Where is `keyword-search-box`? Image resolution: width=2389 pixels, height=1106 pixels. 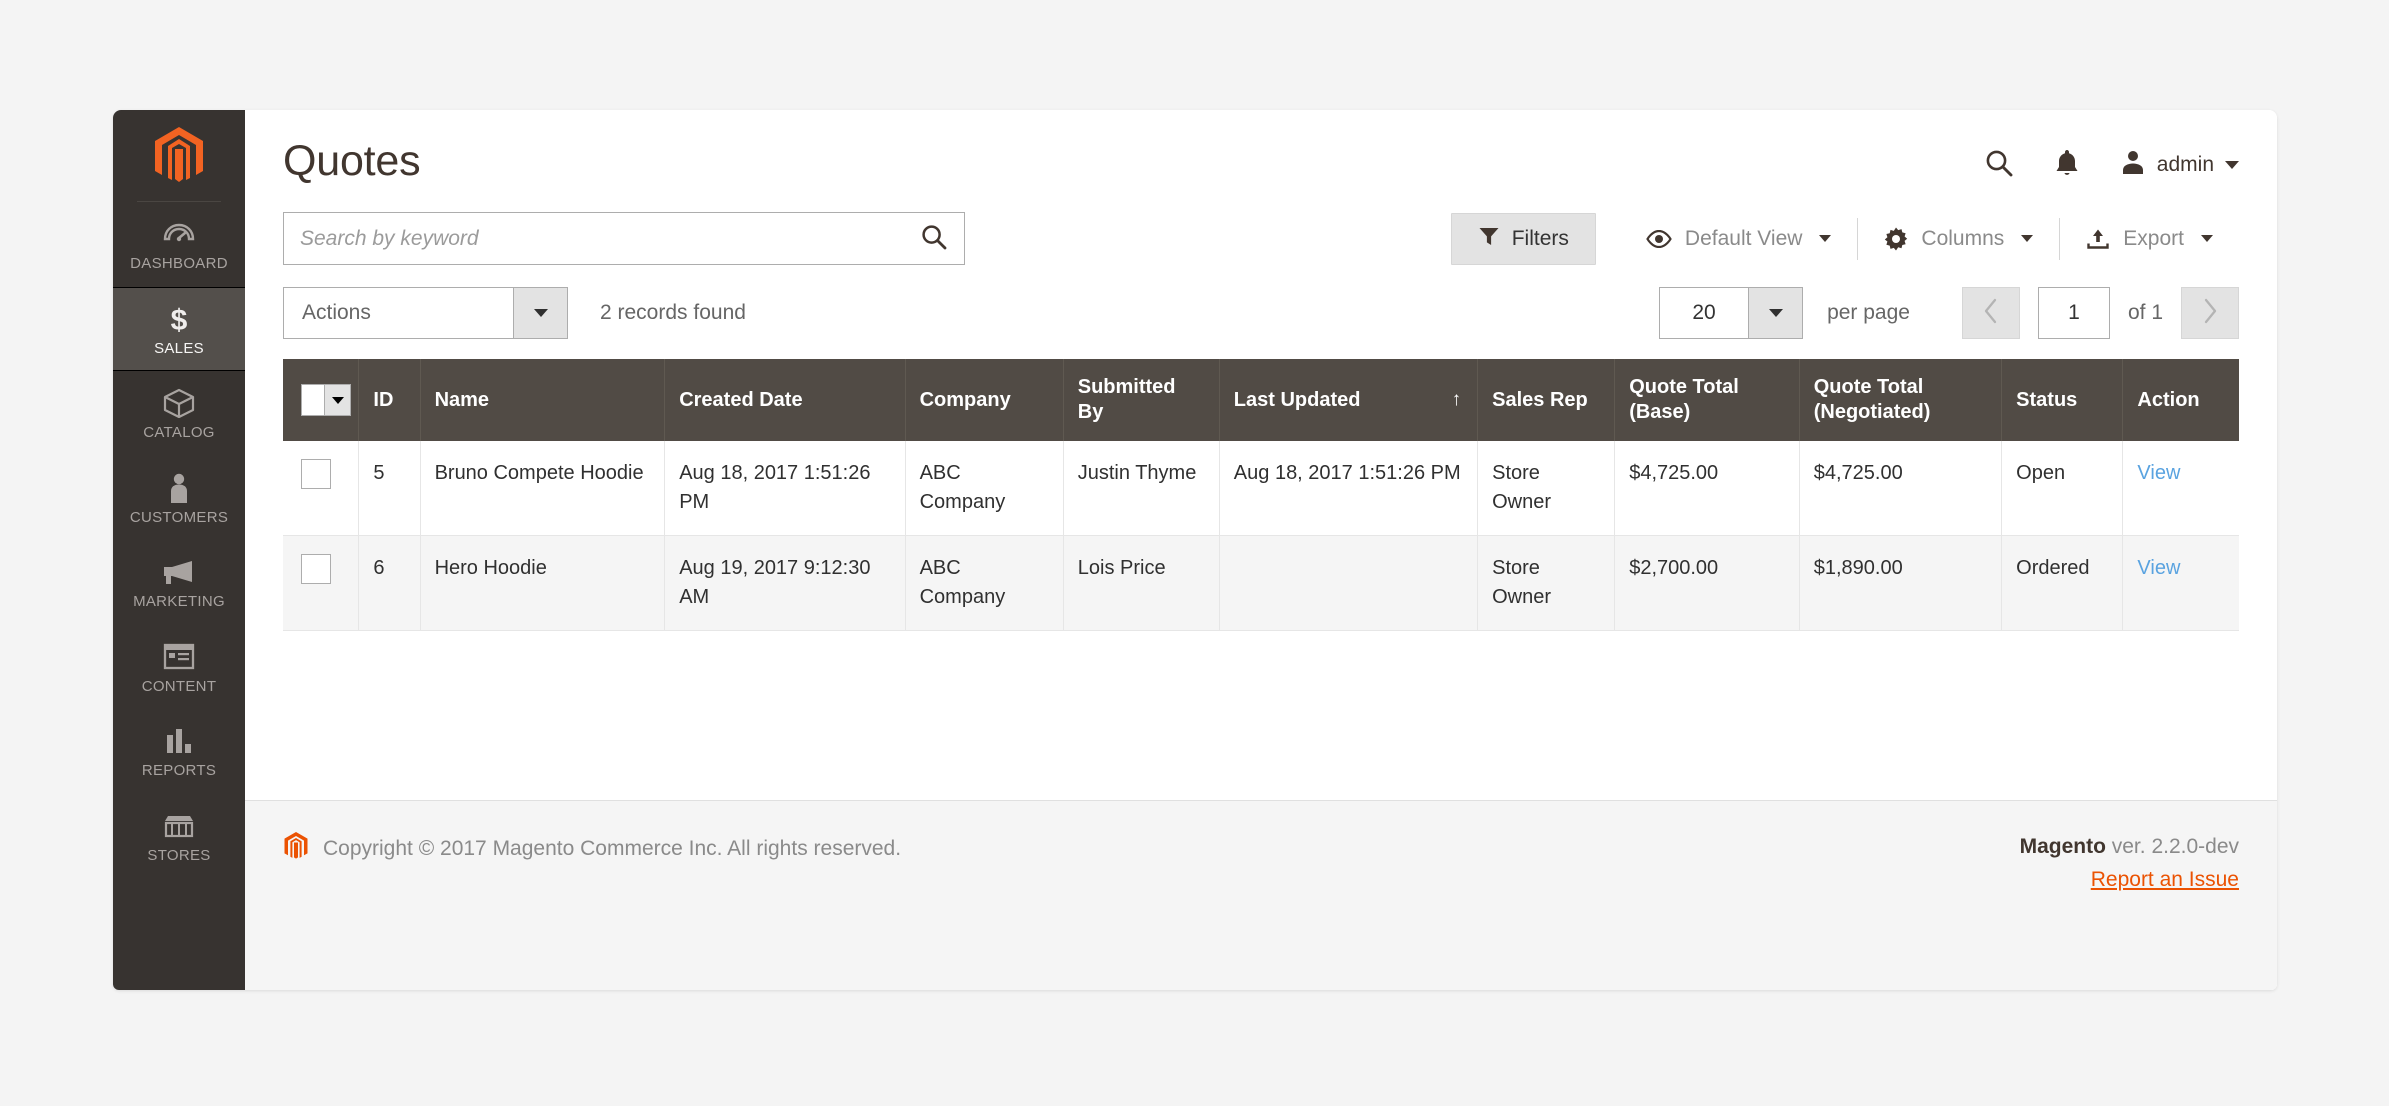
keyword-search-box is located at coordinates (624, 238).